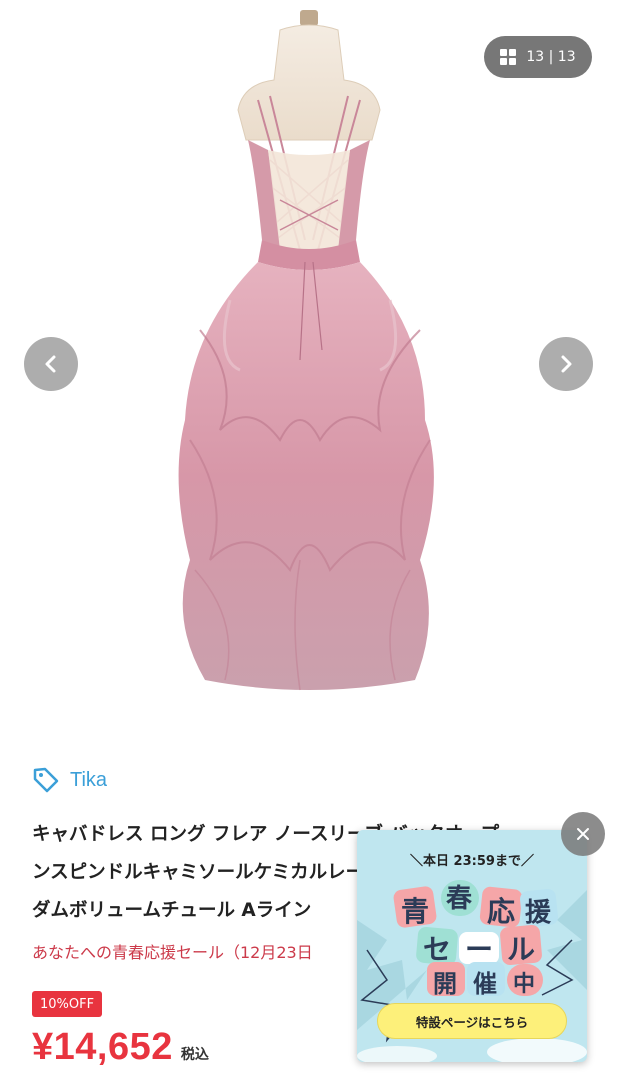 The height and width of the screenshot is (1080, 618). I want to click on promo-title-char: 中, so click(524, 984).